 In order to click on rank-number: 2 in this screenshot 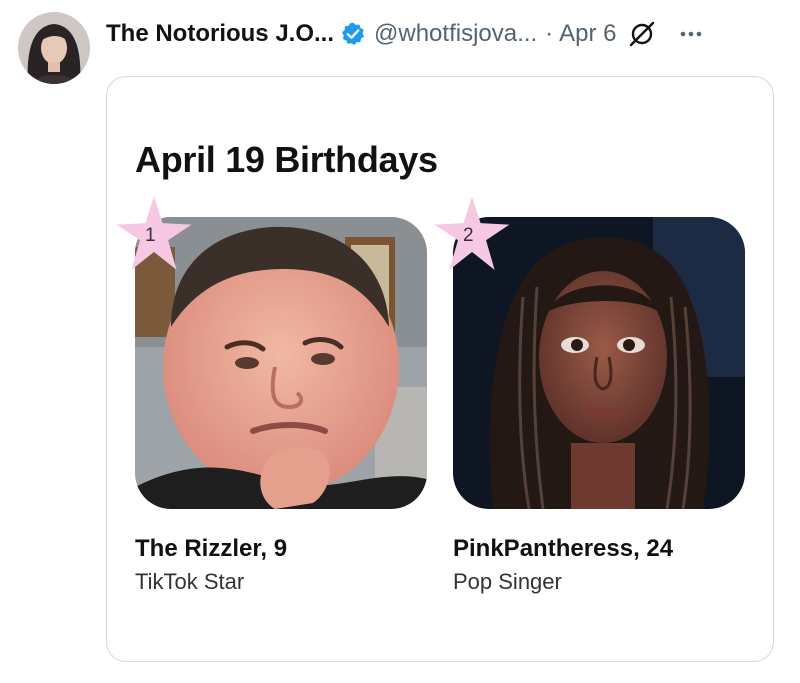, I will do `click(468, 235)`.